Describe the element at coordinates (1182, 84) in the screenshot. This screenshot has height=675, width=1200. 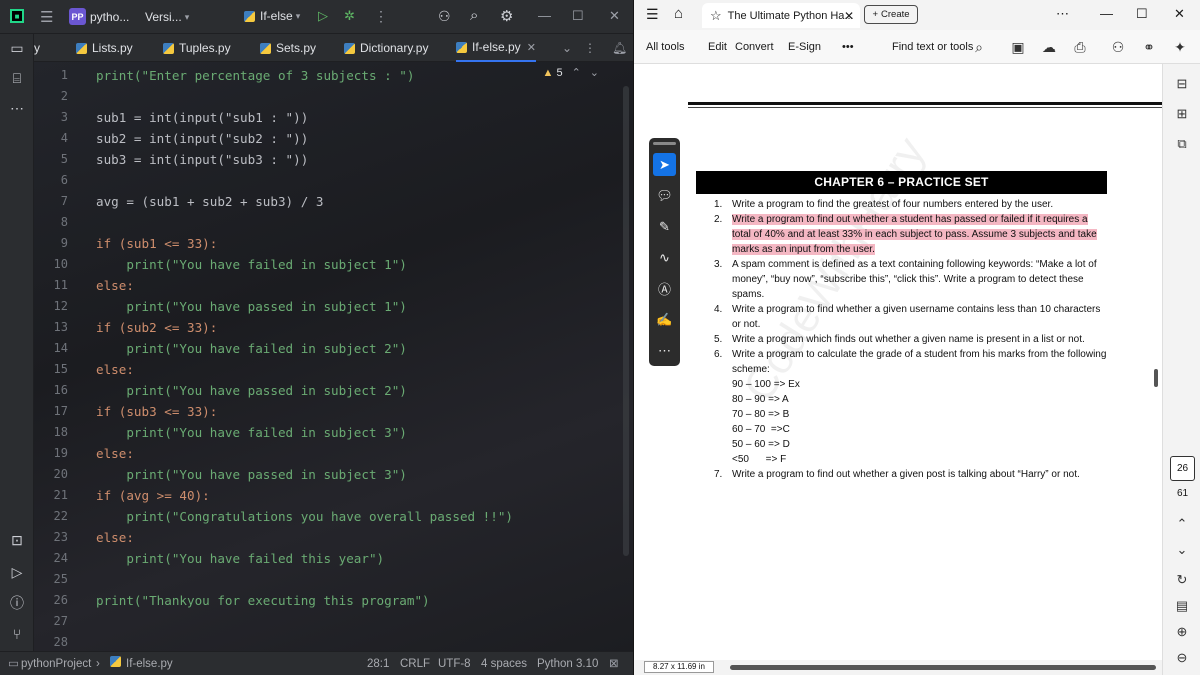
I see `comments-panel-icon: ⊟` at that location.